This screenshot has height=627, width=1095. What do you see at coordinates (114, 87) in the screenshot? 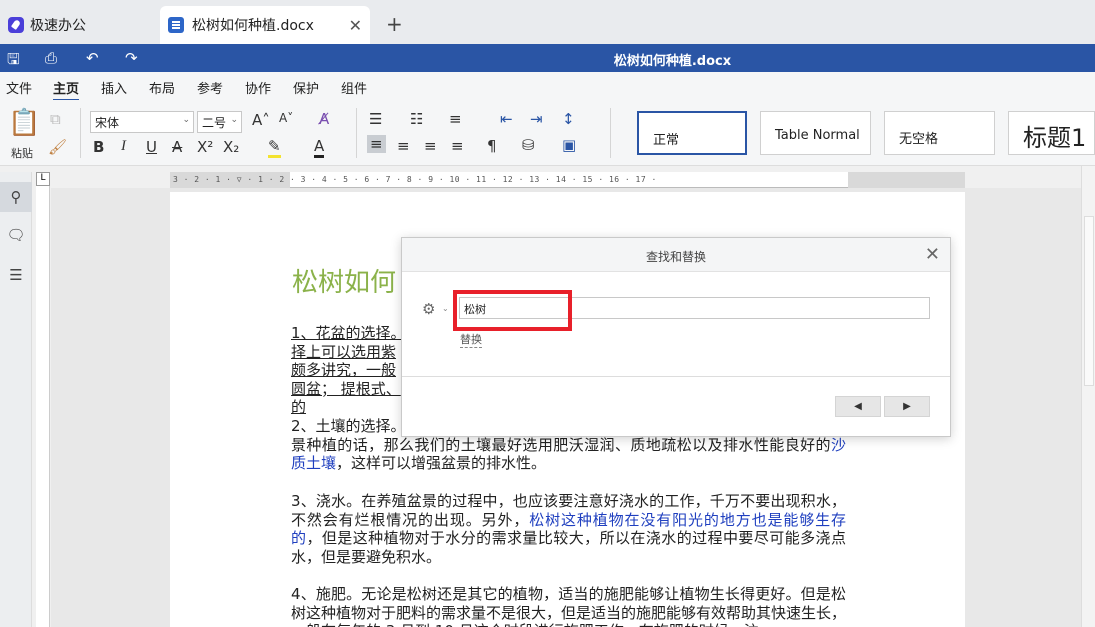
I see `menu-insert: 插入` at bounding box center [114, 87].